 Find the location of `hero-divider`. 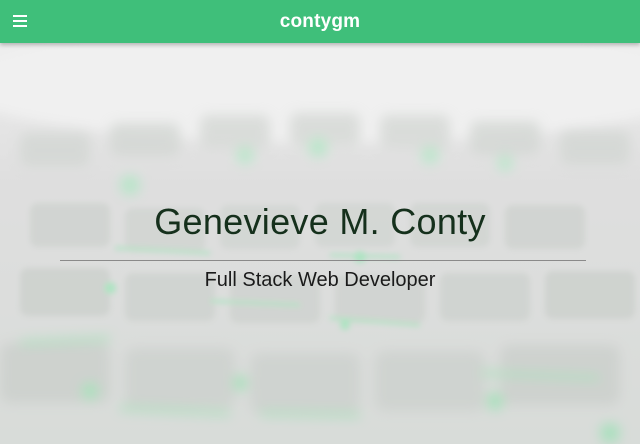

hero-divider is located at coordinates (323, 260).